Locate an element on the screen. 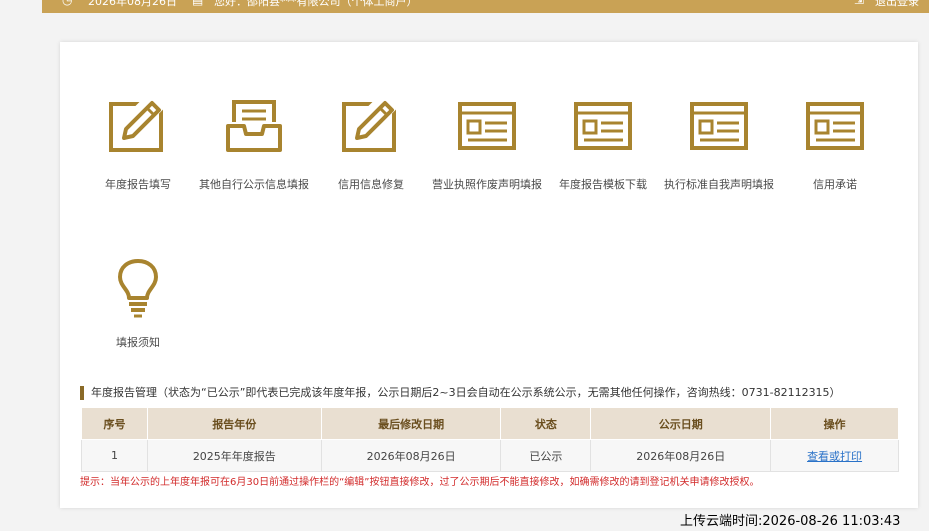  cell-status: 已公示 is located at coordinates (546, 455).